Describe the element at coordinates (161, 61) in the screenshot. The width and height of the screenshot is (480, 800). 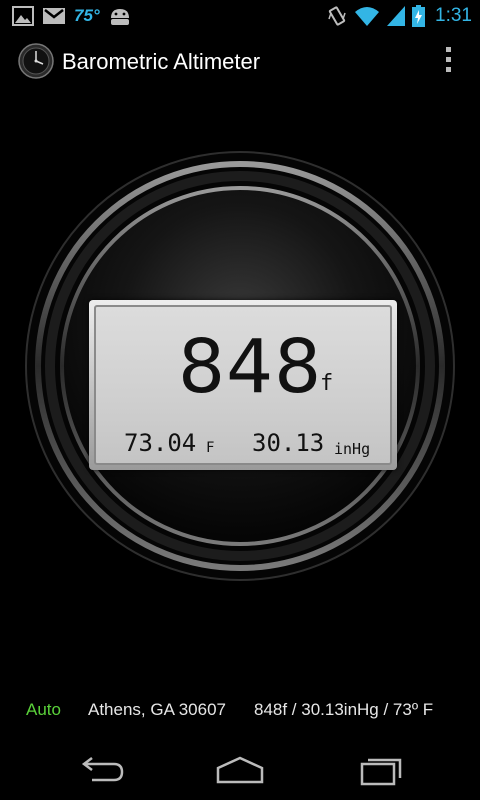
I see `app-title: Barometric Altimeter` at that location.